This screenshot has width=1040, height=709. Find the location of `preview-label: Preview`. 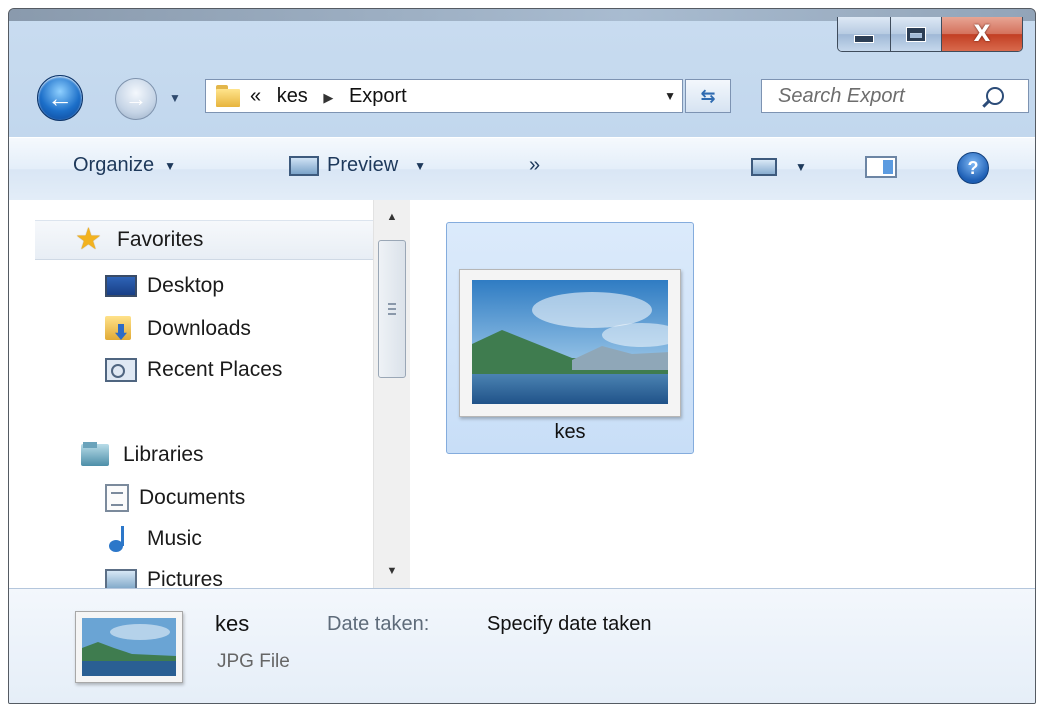

preview-label: Preview is located at coordinates (363, 165).